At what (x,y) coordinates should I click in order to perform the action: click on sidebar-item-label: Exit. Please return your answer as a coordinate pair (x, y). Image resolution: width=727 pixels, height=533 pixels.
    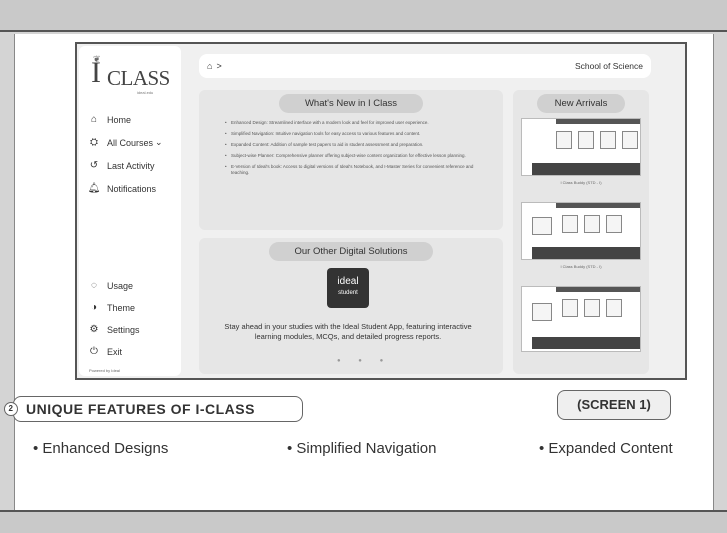
    Looking at the image, I should click on (115, 351).